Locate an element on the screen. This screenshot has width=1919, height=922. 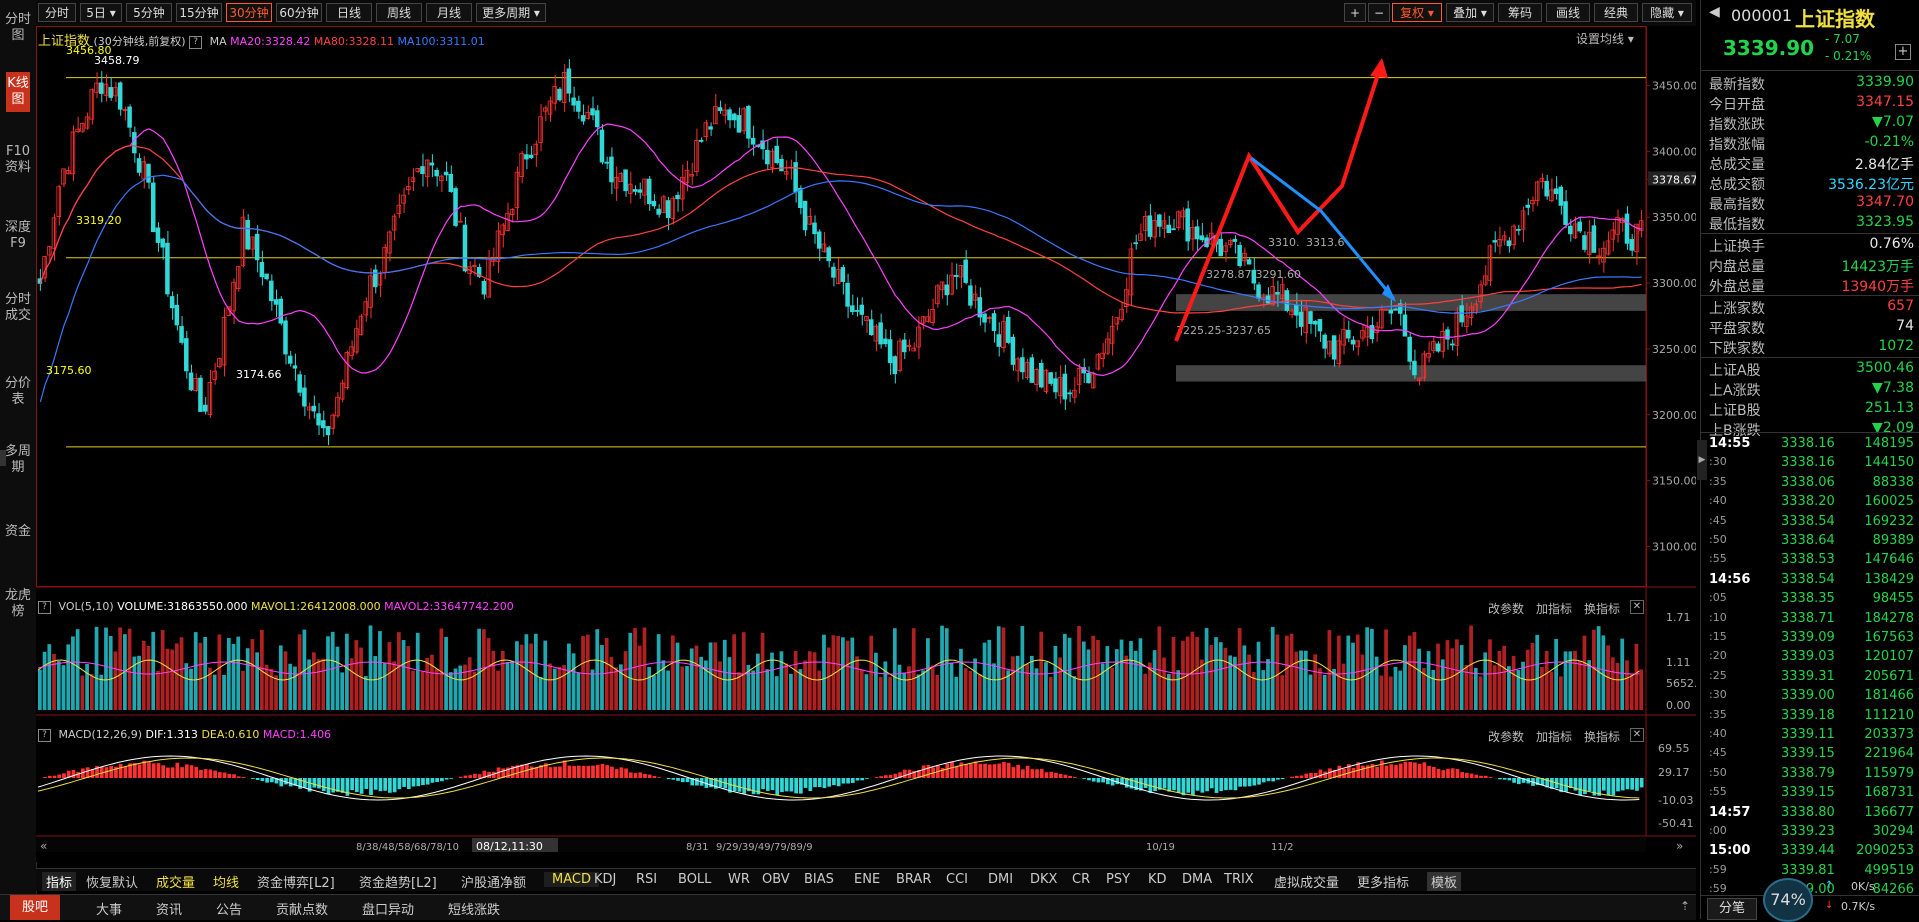
vol-edit-params: 改参数 is located at coordinates (1506, 608).